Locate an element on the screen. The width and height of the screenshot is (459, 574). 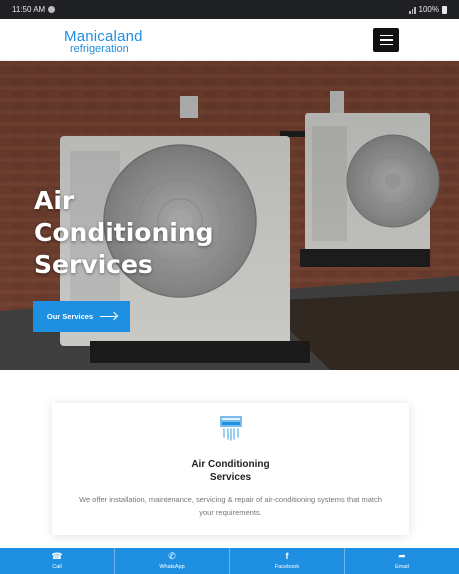
whatsapp-button: ✆ WhatsApp is located at coordinates (172, 561).